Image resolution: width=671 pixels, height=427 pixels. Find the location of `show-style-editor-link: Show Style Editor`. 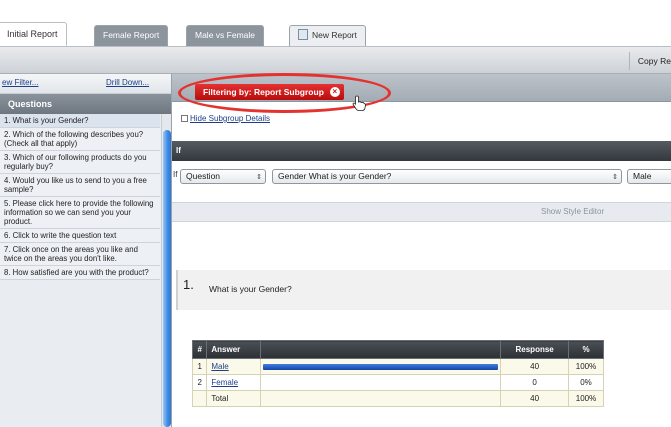

show-style-editor-link: Show Style Editor is located at coordinates (572, 211).